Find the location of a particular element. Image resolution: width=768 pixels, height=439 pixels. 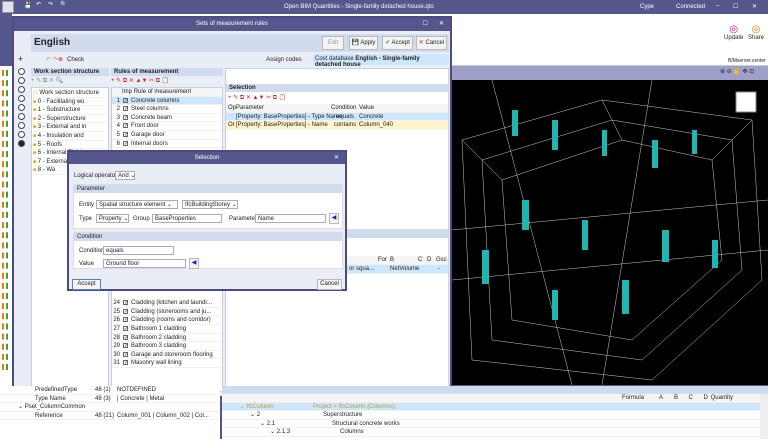

property-row: Type Name 48 (3) | Concrete | Metal is located at coordinates (110, 399).